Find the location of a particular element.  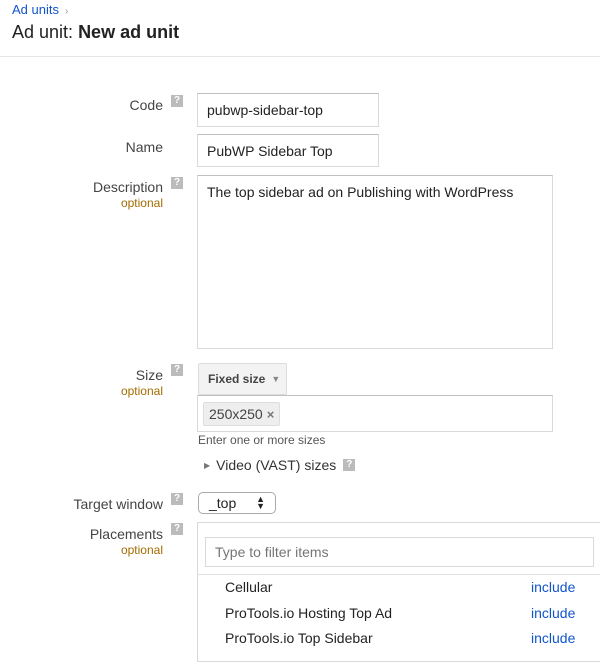

placements-label: Placements is located at coordinates (126, 534).